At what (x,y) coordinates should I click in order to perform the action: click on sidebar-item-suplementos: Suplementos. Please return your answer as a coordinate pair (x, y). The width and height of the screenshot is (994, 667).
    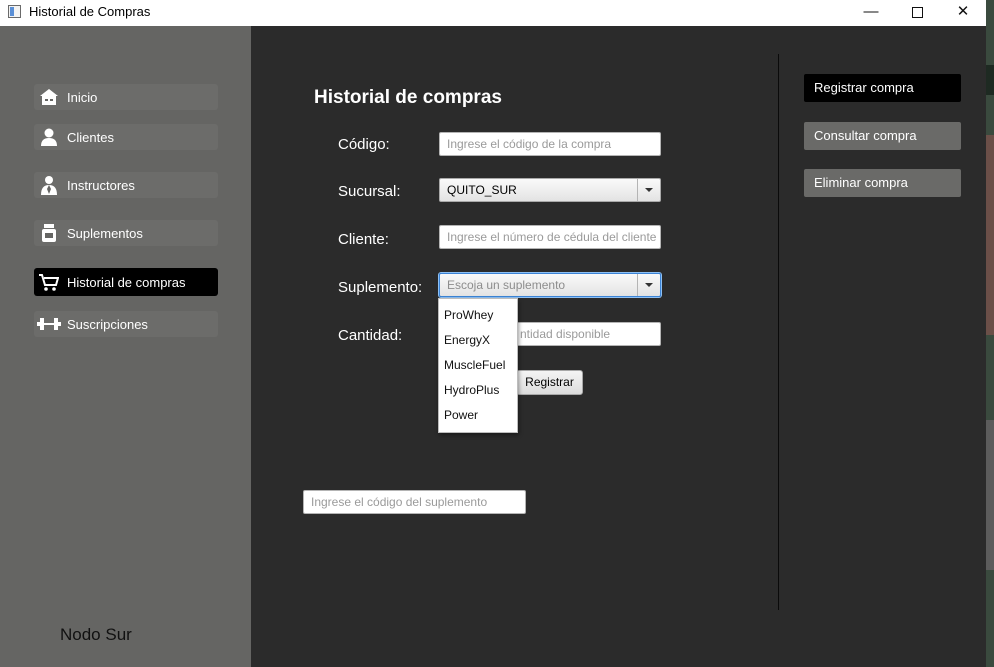
    Looking at the image, I should click on (126, 233).